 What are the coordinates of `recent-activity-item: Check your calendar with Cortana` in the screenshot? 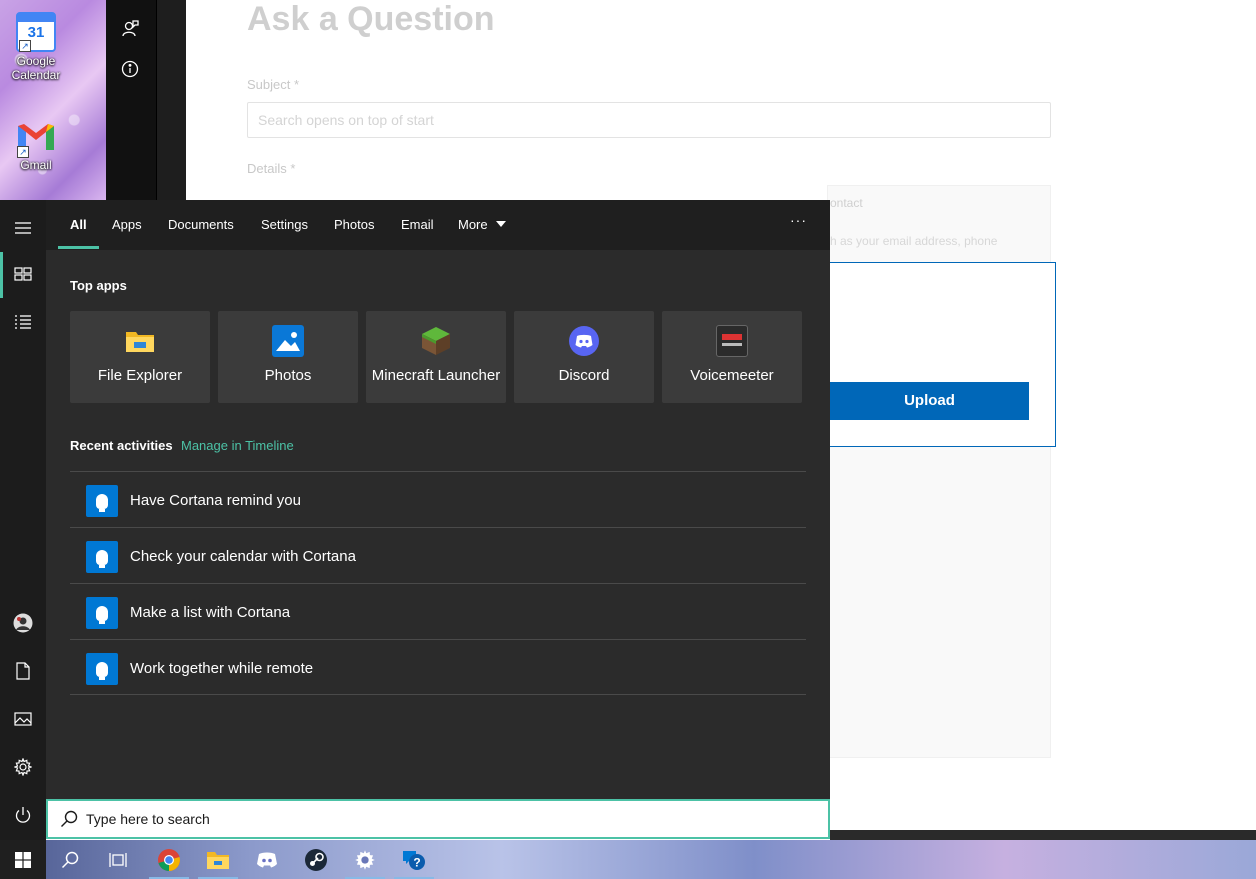 It's located at (438, 555).